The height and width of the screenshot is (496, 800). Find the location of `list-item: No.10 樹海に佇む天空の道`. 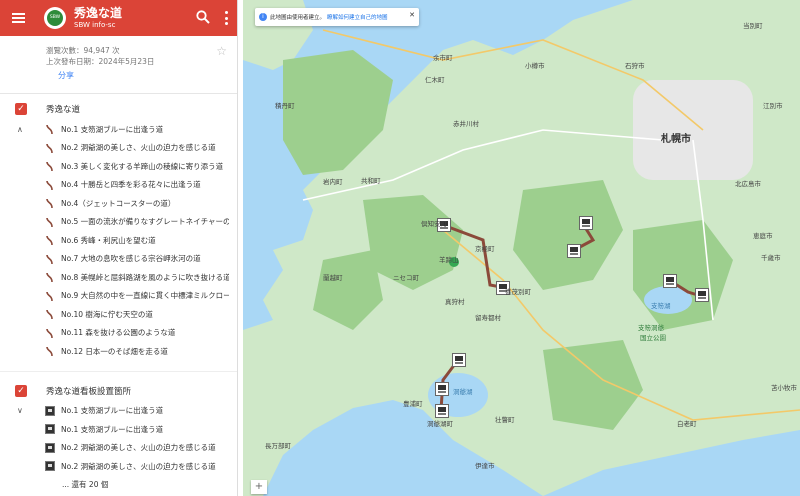

list-item: No.10 樹海に佇む天空の道 is located at coordinates (118, 314).